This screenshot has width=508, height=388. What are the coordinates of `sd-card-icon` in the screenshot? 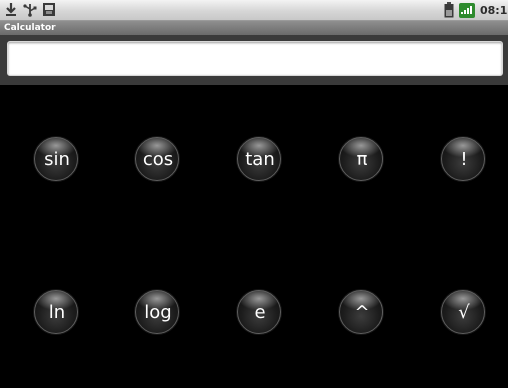 It's located at (49, 9).